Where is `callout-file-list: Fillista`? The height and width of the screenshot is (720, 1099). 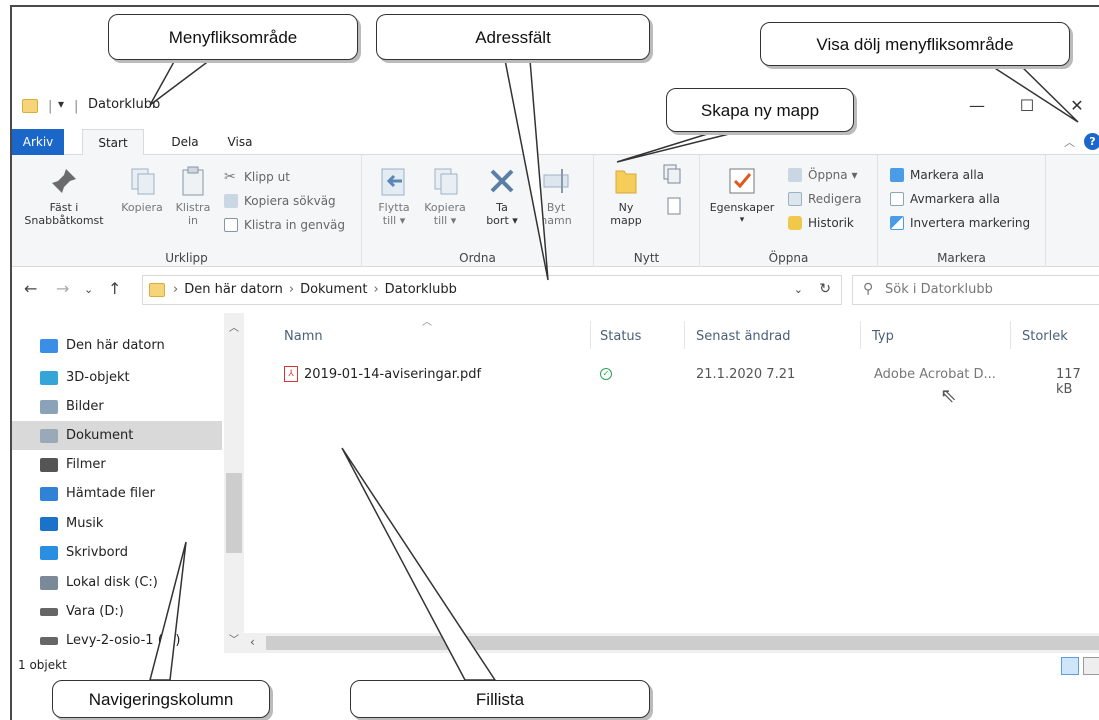 callout-file-list: Fillista is located at coordinates (500, 699).